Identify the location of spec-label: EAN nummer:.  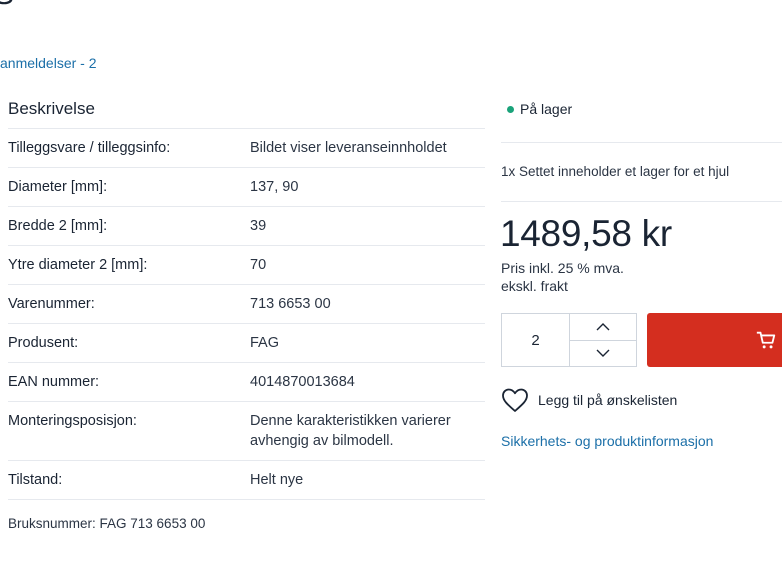
(54, 382).